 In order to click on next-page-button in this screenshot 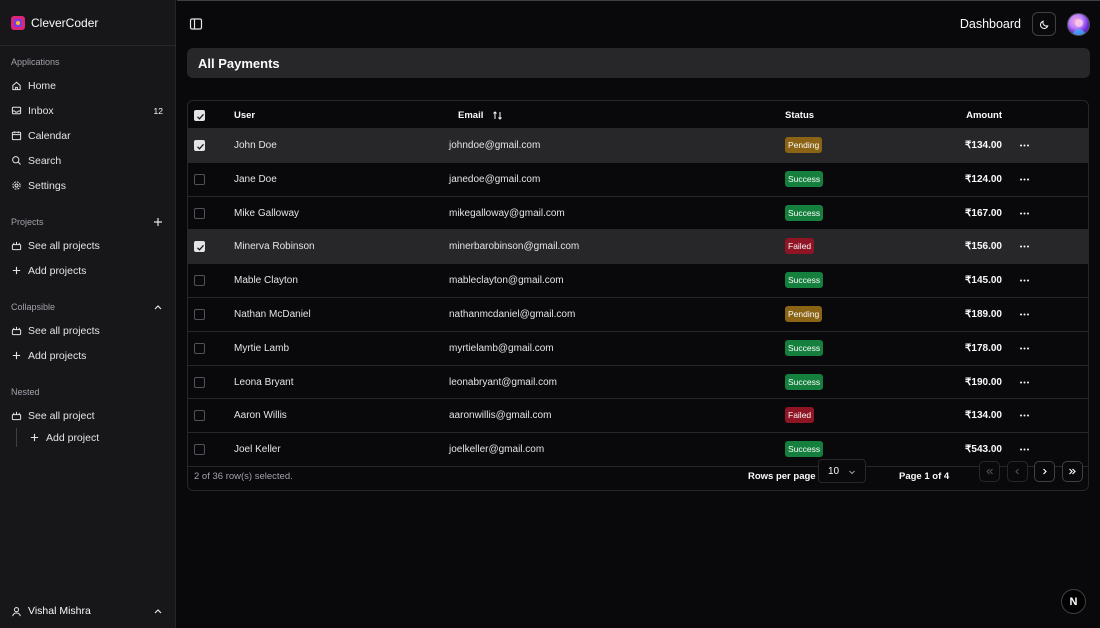, I will do `click(1044, 471)`.